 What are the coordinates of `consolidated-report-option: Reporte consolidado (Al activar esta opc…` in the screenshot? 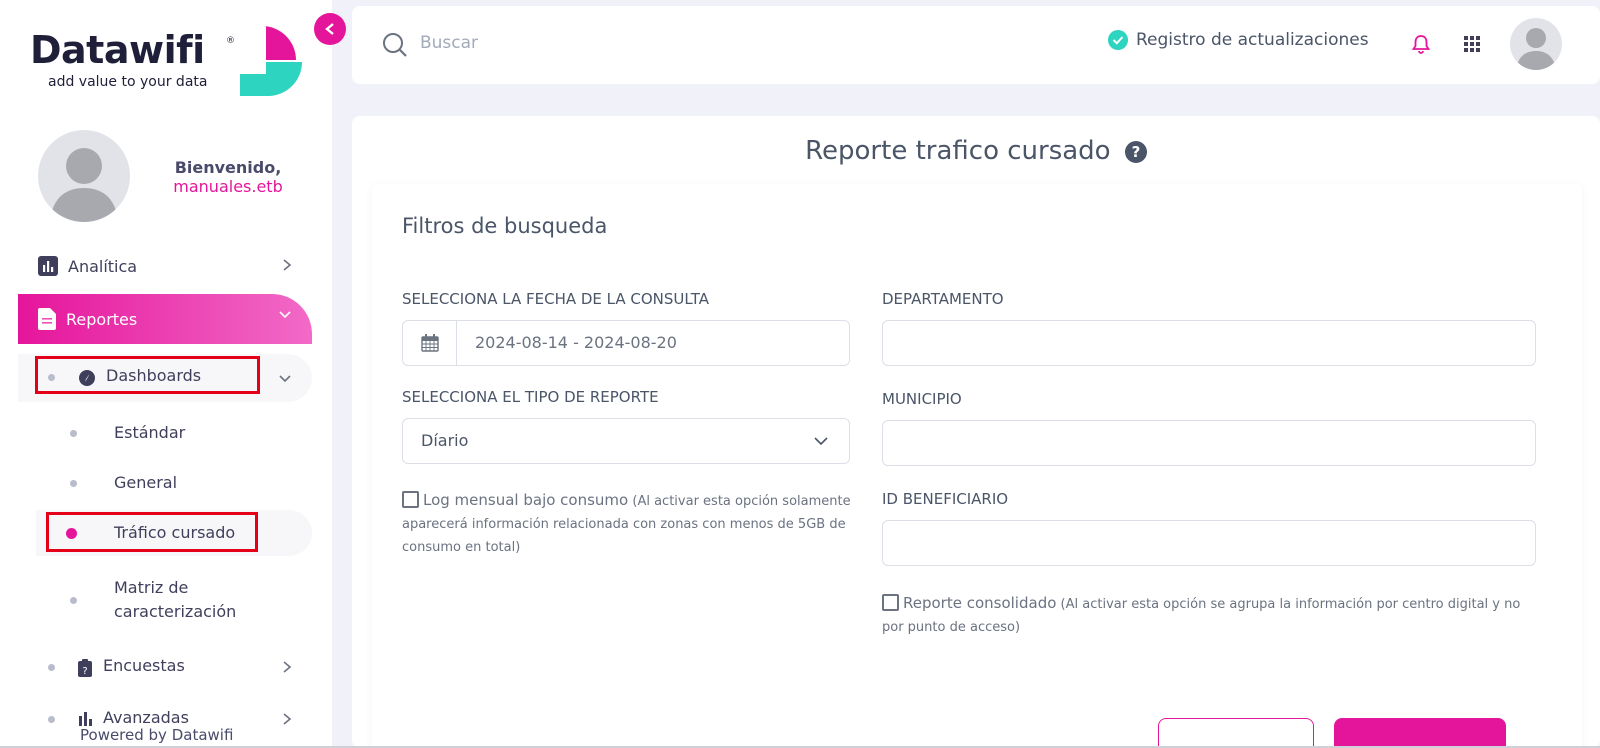 It's located at (1209, 615).